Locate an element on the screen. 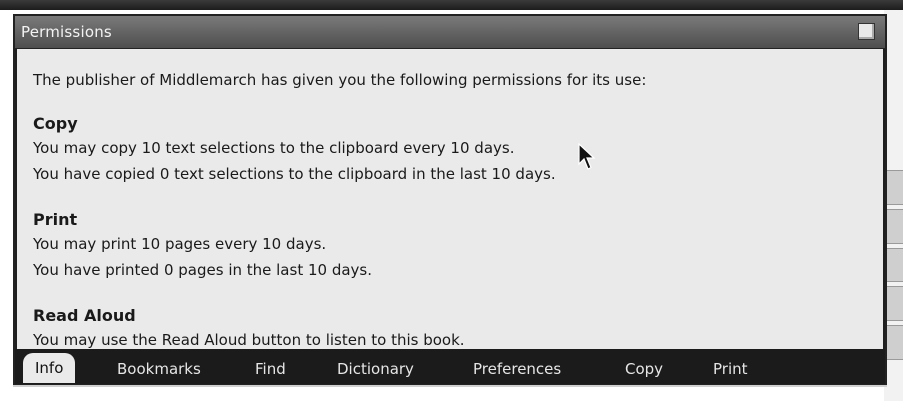 Image resolution: width=903 pixels, height=401 pixels. permission-line: You may print 10 pages every 10 days. is located at coordinates (180, 244).